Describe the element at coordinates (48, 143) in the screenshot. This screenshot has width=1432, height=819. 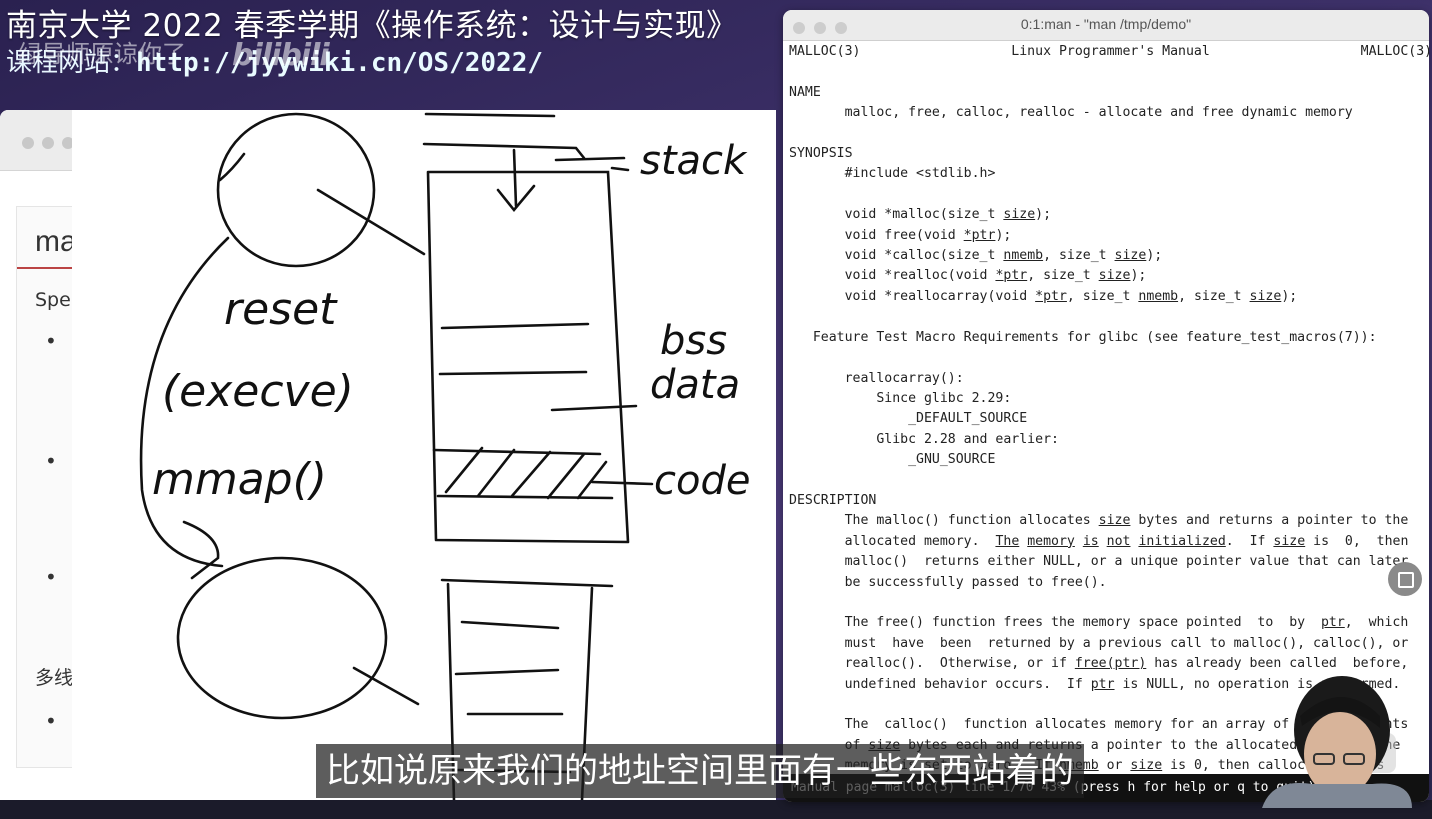
I see `minimize-button` at that location.